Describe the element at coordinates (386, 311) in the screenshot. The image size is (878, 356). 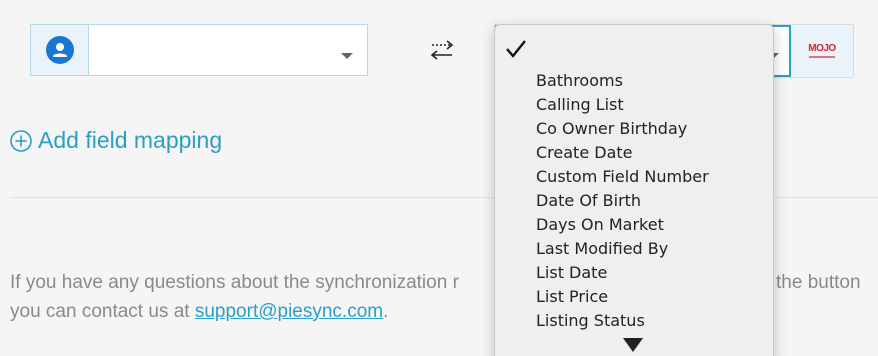
I see `help-text-line-2-suffix: .` at that location.